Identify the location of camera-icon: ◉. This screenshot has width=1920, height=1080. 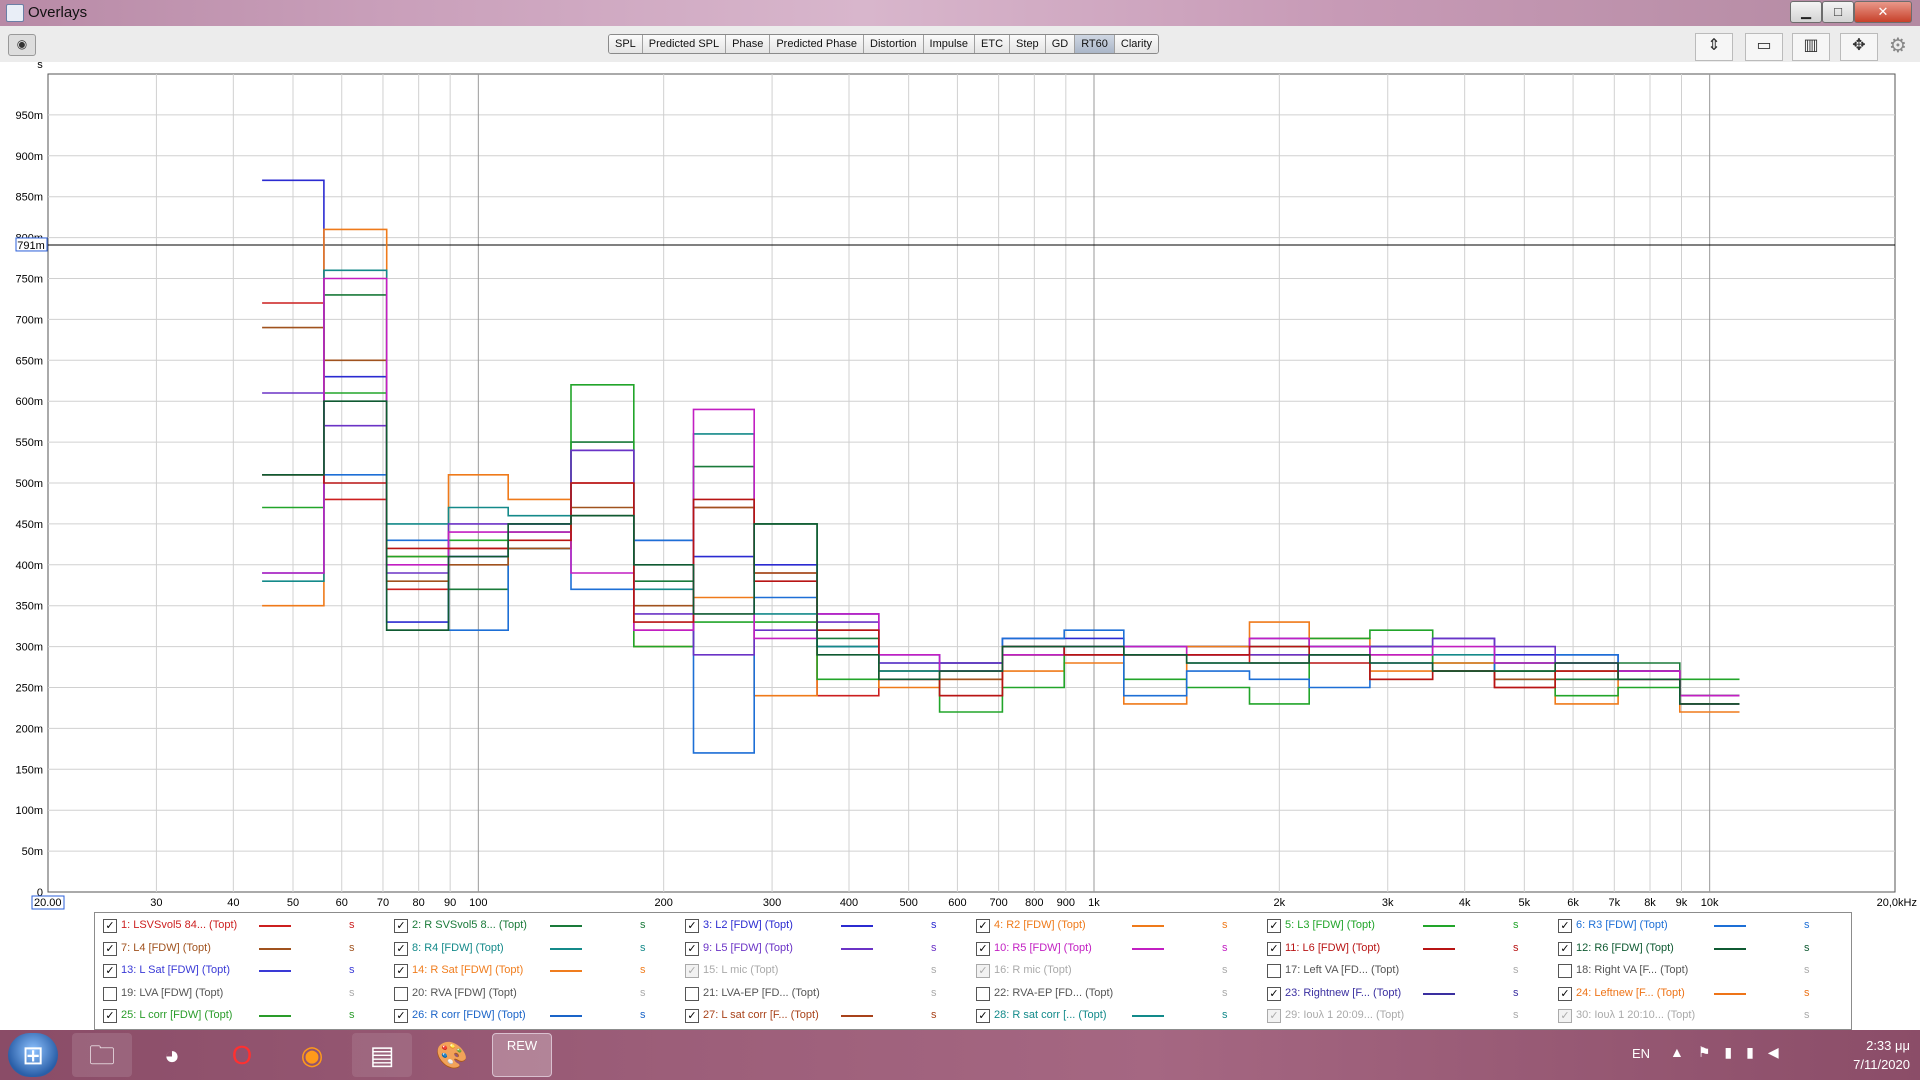
(22, 45).